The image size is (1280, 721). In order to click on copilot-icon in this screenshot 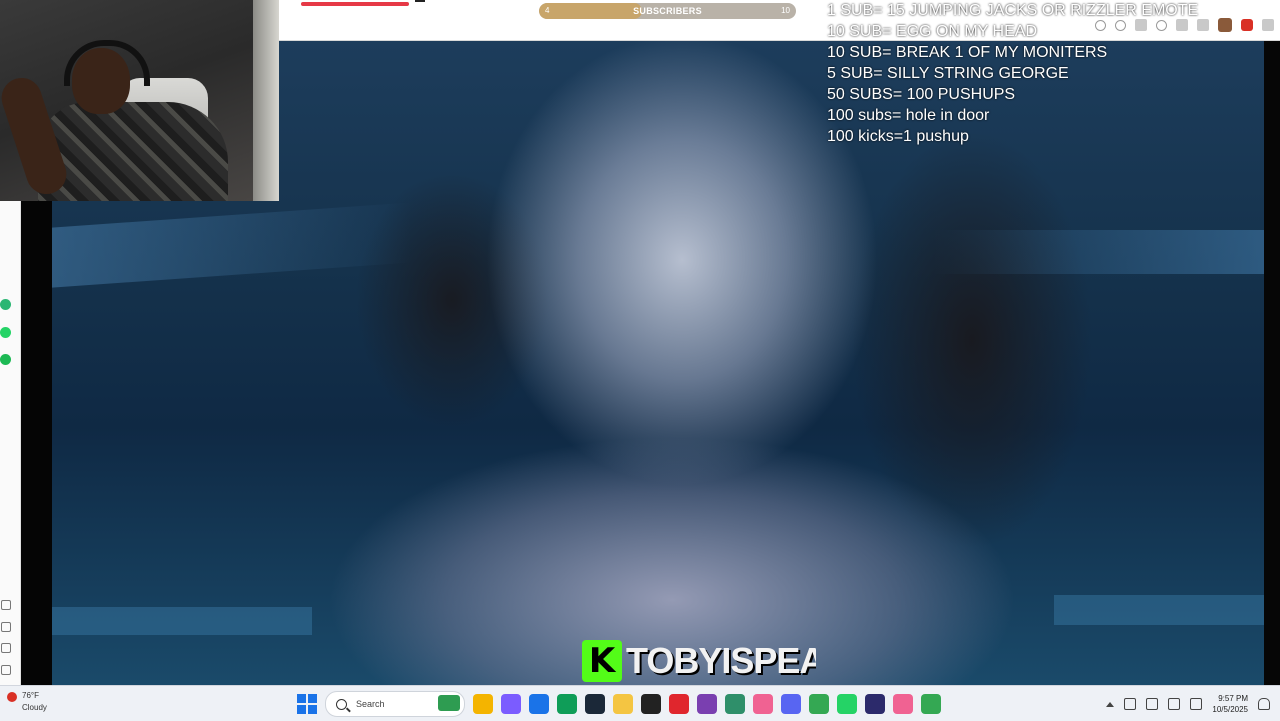, I will do `click(511, 704)`.